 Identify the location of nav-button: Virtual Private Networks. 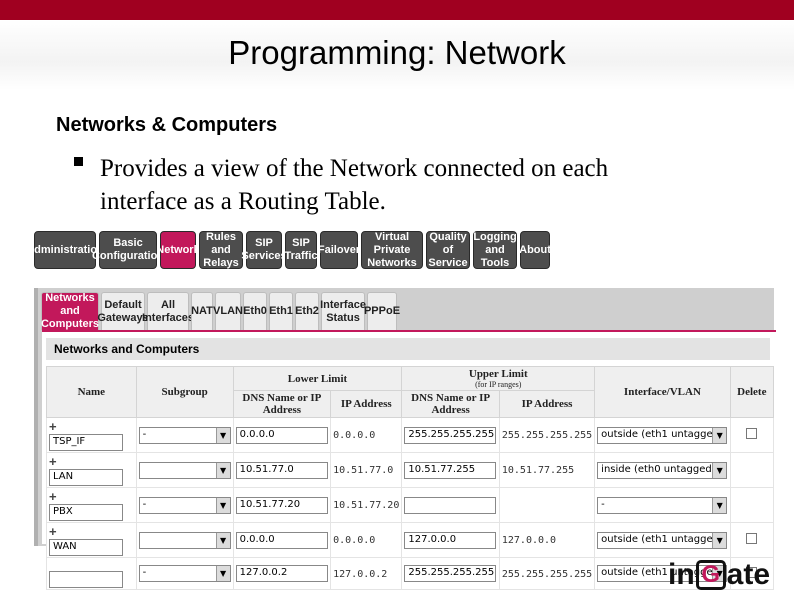
(392, 250).